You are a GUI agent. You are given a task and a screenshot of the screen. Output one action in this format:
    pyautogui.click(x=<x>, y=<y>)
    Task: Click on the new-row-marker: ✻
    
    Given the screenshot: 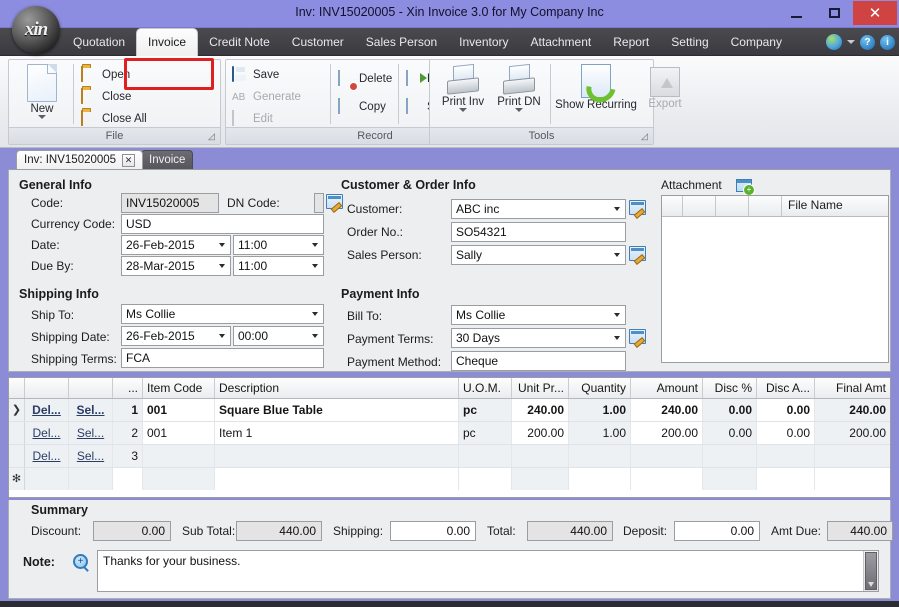 What is the action you would take?
    pyautogui.click(x=17, y=479)
    